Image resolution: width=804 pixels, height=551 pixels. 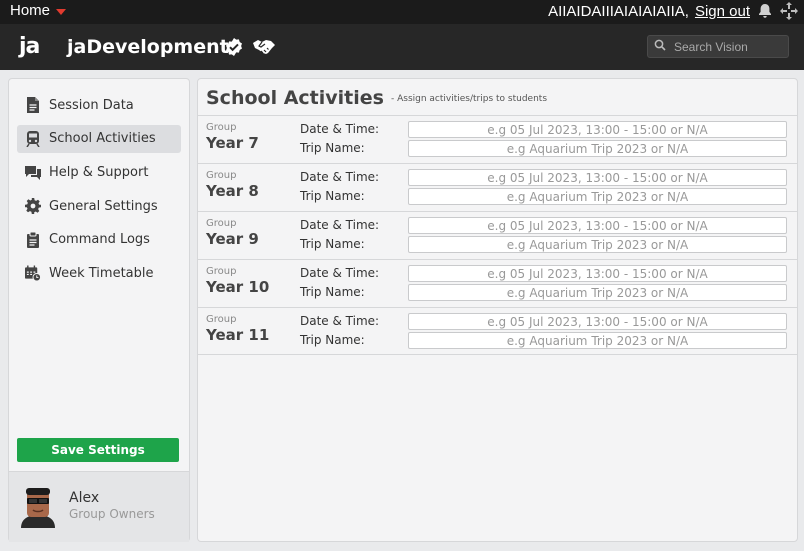 What do you see at coordinates (84, 498) in the screenshot?
I see `user-name: Alex` at bounding box center [84, 498].